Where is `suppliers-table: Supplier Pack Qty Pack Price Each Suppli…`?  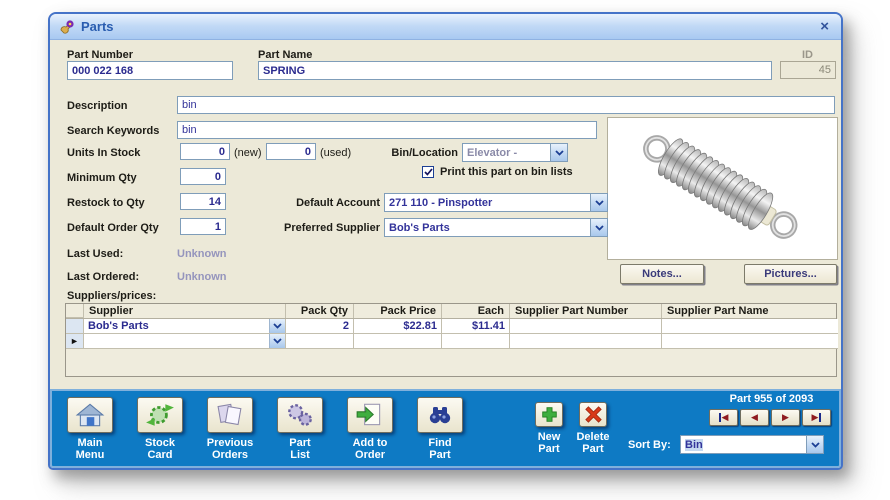
suppliers-table: Supplier Pack Qty Pack Price Each Suppli… is located at coordinates (451, 340).